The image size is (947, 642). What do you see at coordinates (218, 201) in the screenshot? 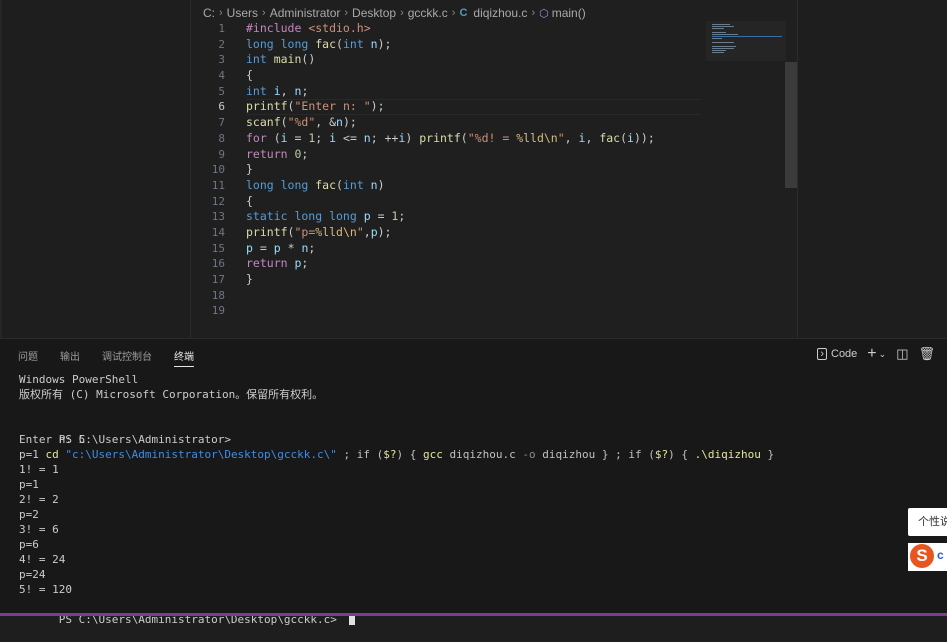
I see `line-number: 12` at bounding box center [218, 201].